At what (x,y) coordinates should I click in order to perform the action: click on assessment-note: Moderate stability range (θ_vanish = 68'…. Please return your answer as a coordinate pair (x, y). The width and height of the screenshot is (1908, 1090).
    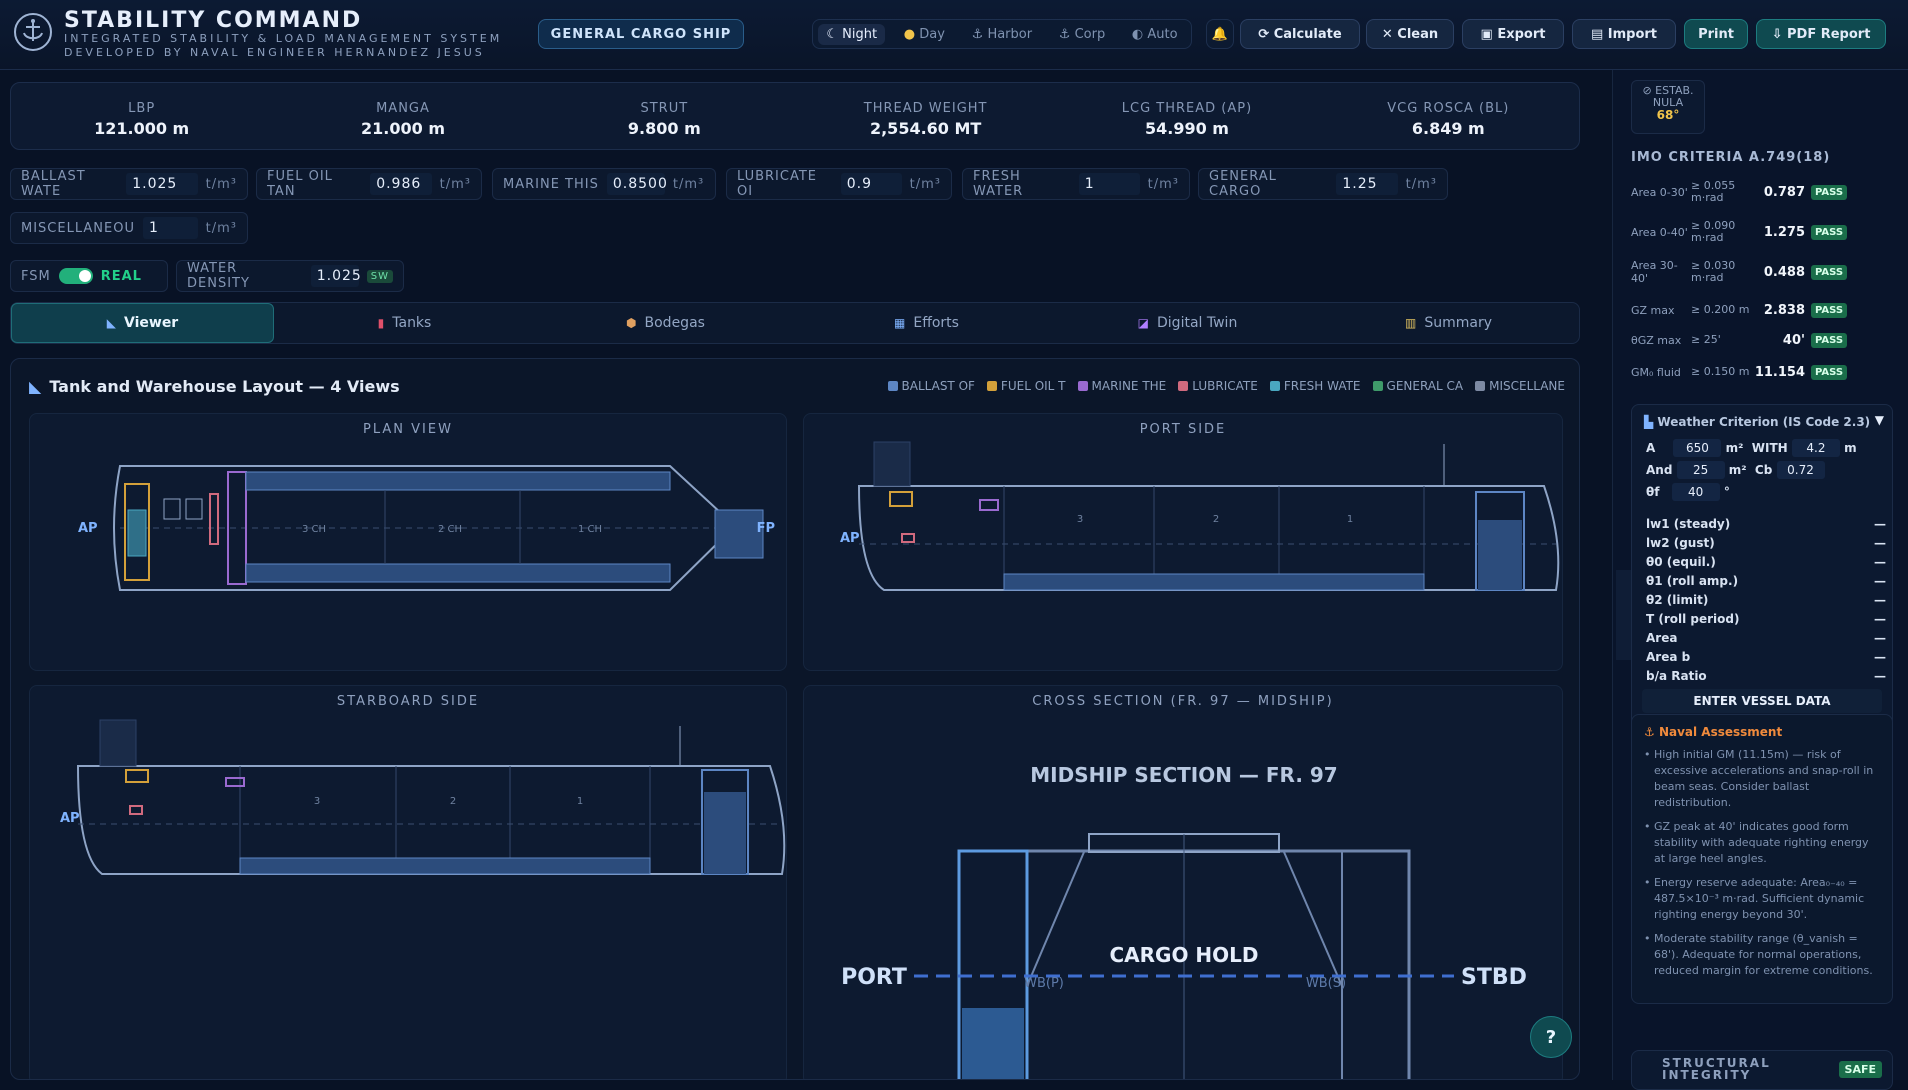
    Looking at the image, I should click on (1762, 955).